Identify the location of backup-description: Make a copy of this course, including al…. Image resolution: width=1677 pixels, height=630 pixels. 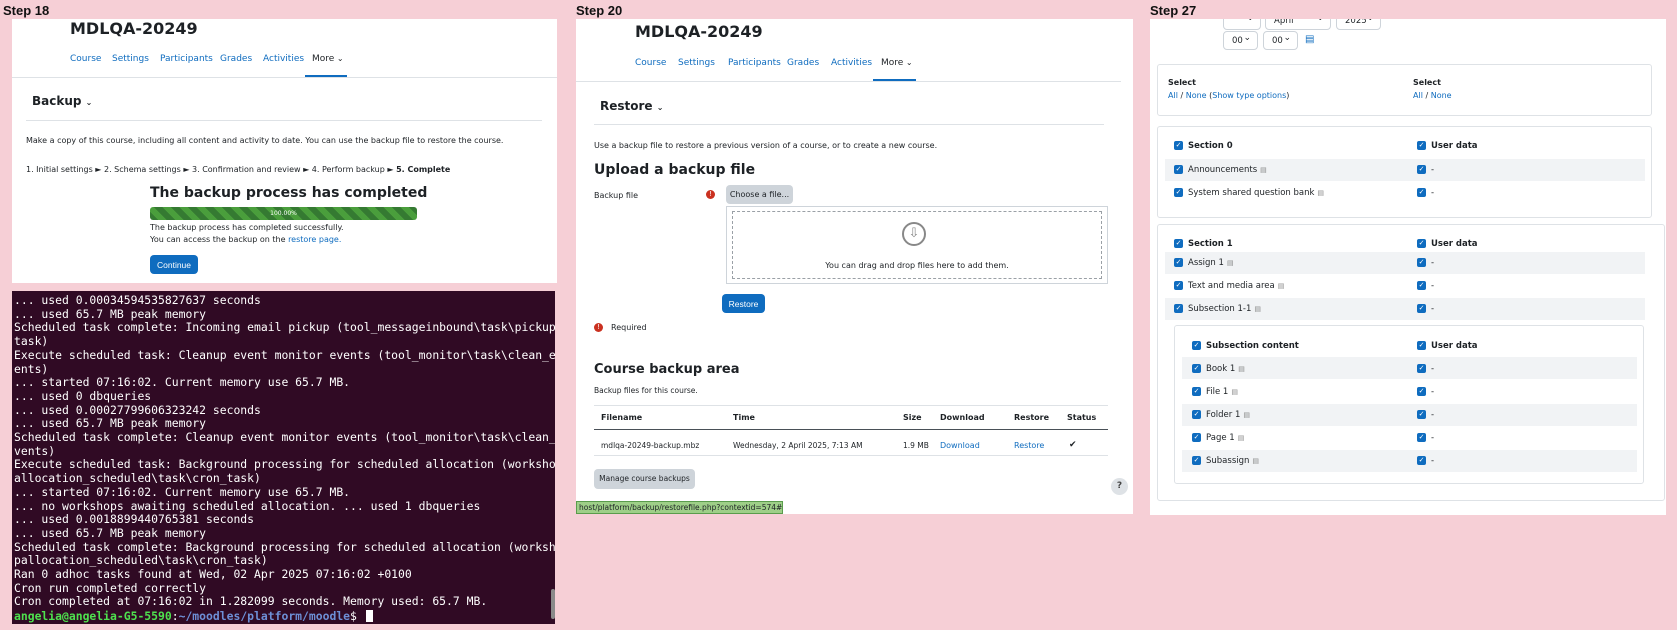
(265, 140).